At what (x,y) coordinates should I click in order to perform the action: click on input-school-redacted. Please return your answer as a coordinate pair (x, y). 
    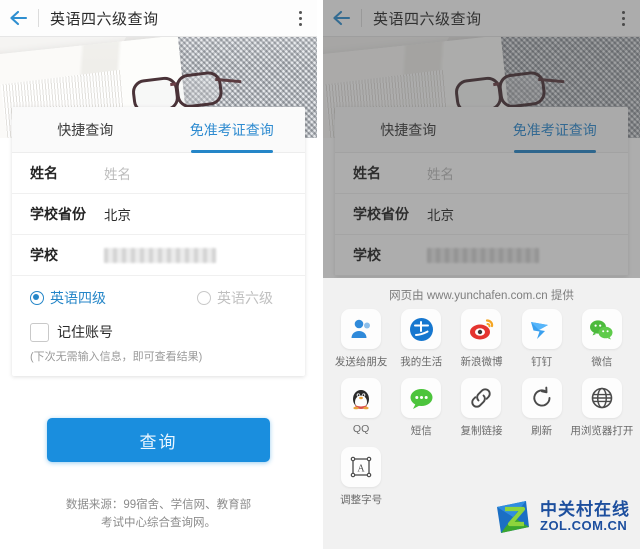
    Looking at the image, I should click on (160, 255).